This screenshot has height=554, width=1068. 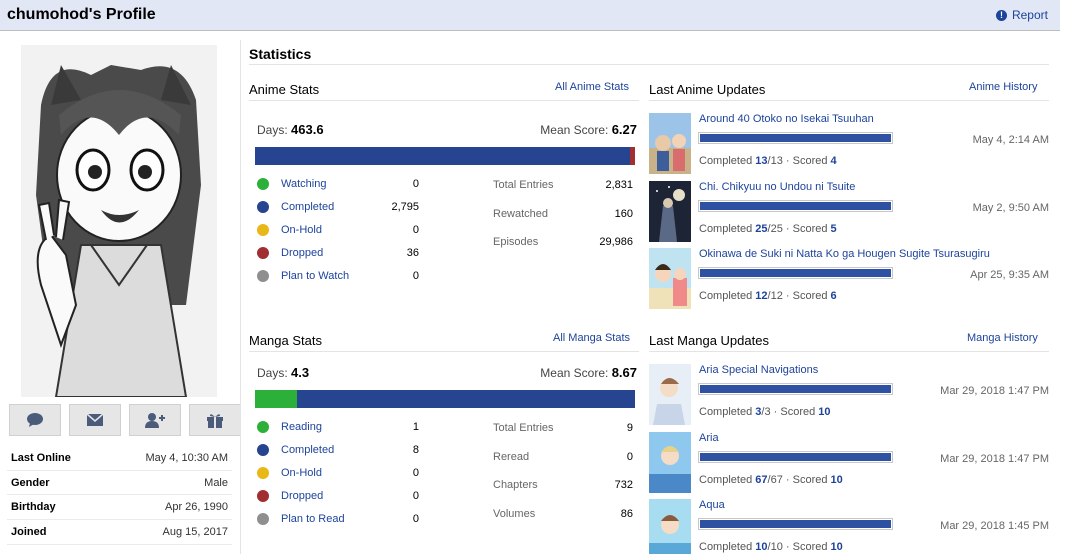 What do you see at coordinates (563, 185) in the screenshot?
I see `total-entries-row: Total Entries 2,831` at bounding box center [563, 185].